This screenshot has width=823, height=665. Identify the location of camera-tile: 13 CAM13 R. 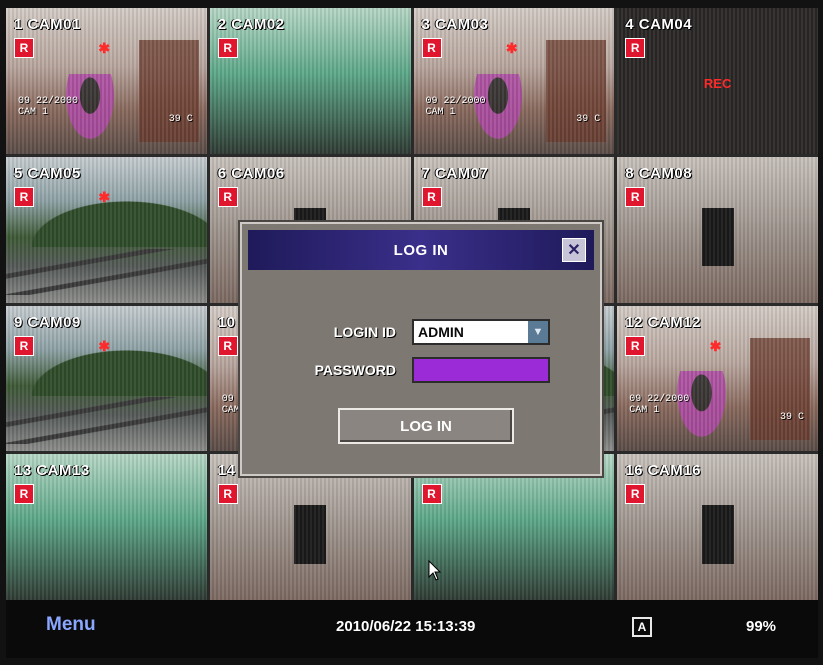
(106, 527).